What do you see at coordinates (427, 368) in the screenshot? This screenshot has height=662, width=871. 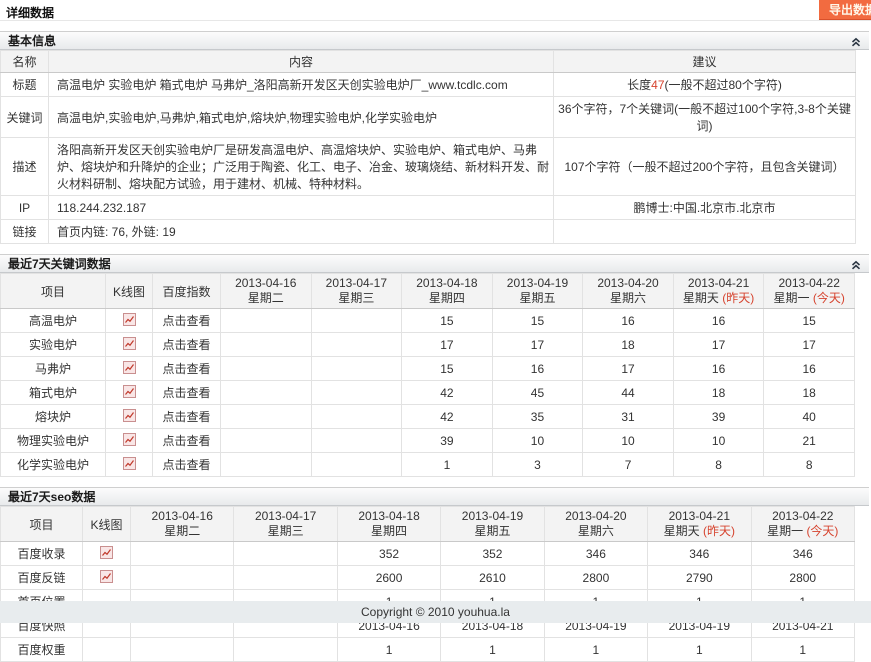 I see `table-row: 马弗炉 点击查看 15 16 17 16 16` at bounding box center [427, 368].